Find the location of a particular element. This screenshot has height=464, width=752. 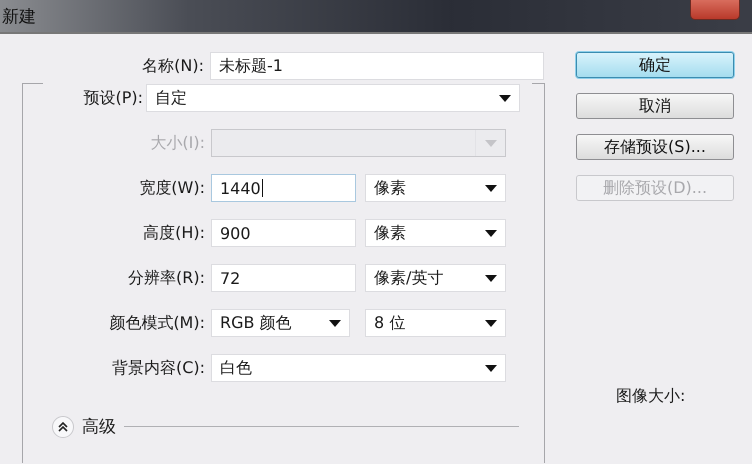

double-chevron-up-icon is located at coordinates (63, 426).